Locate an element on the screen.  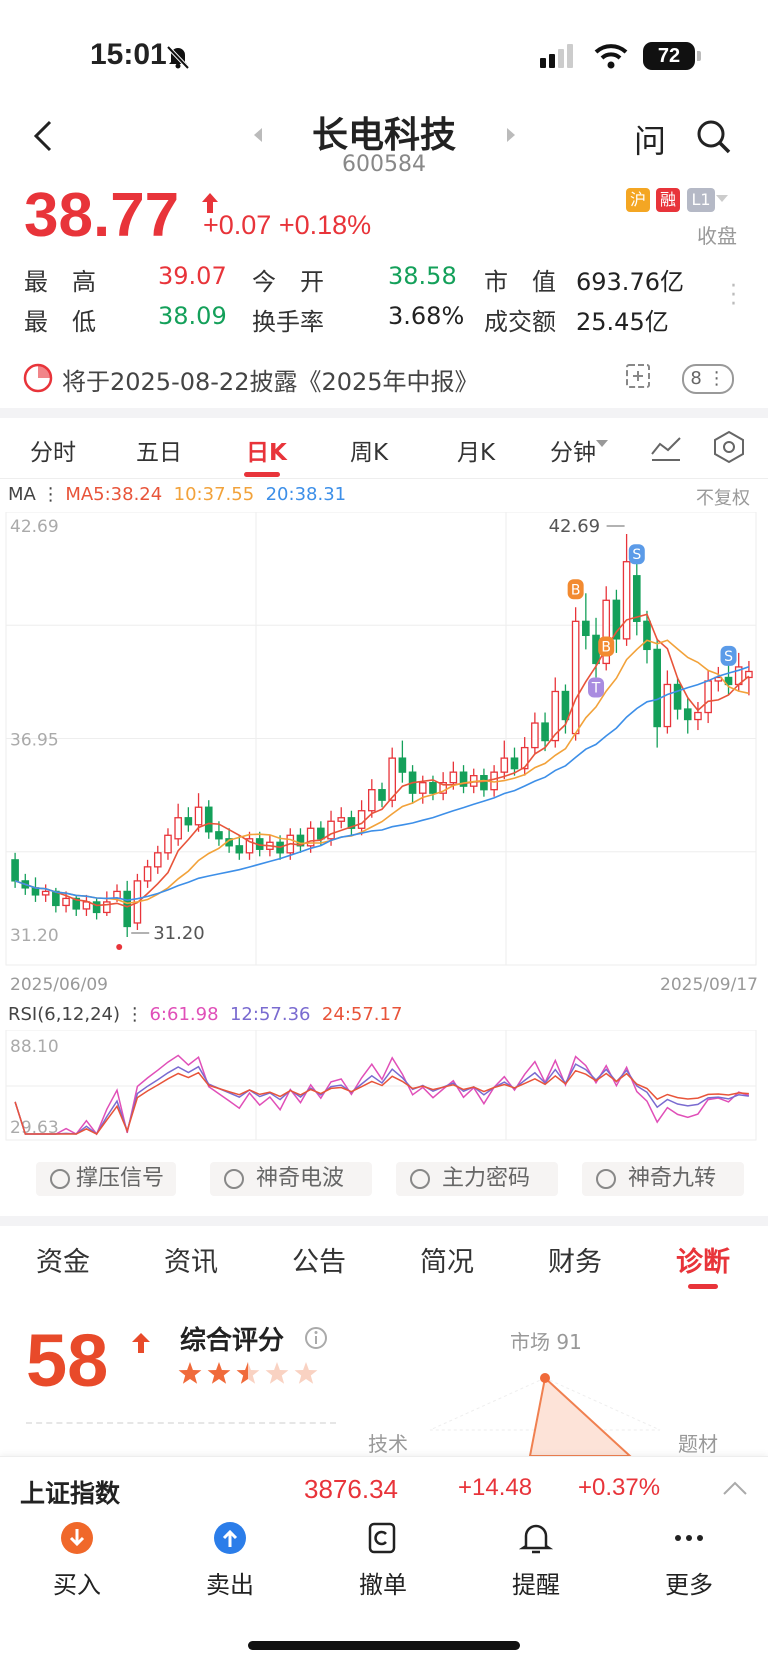
report-icon is located at coordinates (38, 378).